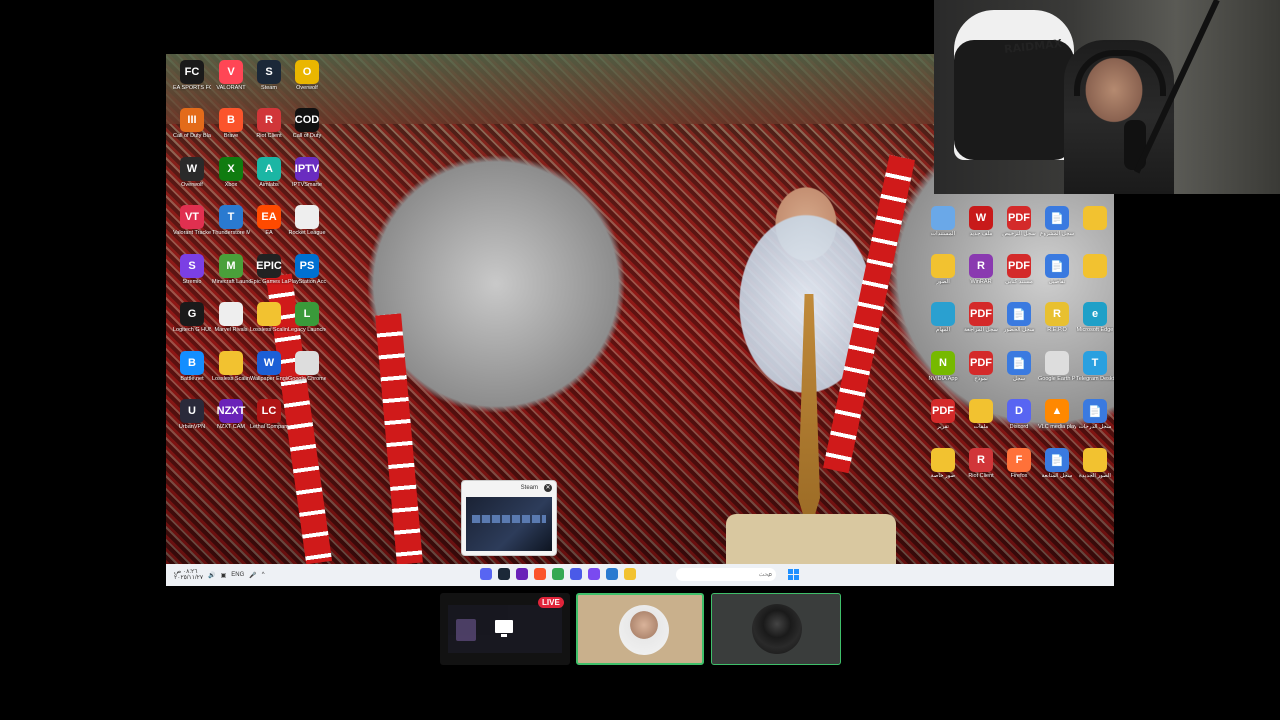 This screenshot has width=1280, height=720. Describe the element at coordinates (486, 574) in the screenshot. I see `discord-taskbar-icon` at that location.